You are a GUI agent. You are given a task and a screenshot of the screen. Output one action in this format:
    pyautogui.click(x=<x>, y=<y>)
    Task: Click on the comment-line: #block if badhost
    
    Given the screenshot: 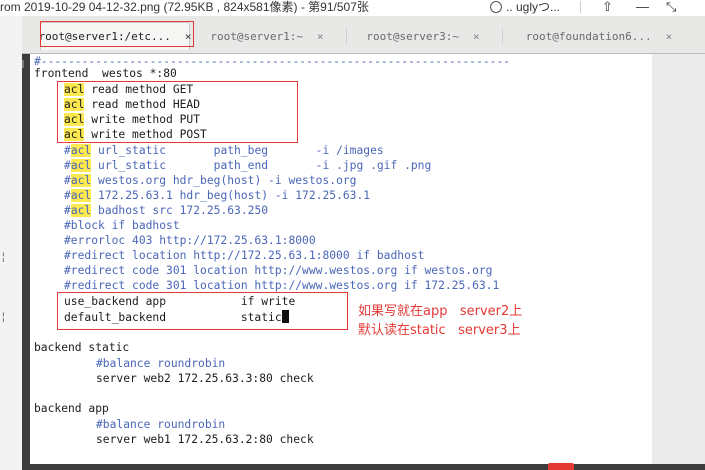 What is the action you would take?
    pyautogui.click(x=122, y=225)
    